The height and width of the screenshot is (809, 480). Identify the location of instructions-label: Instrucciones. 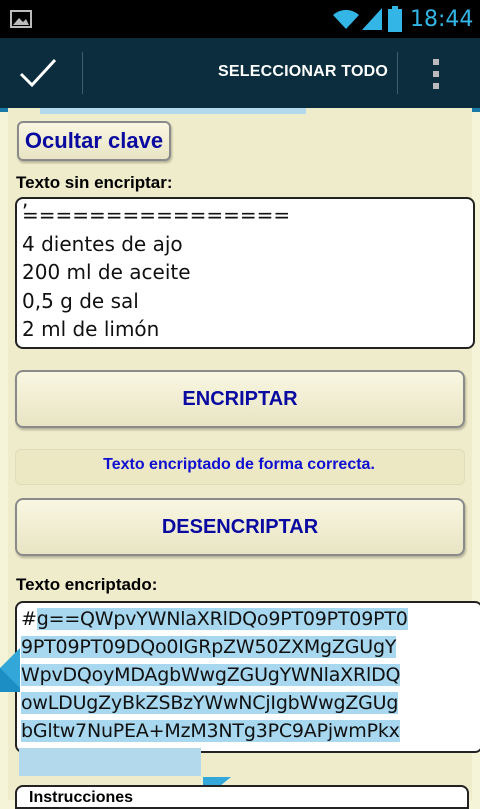
(81, 797).